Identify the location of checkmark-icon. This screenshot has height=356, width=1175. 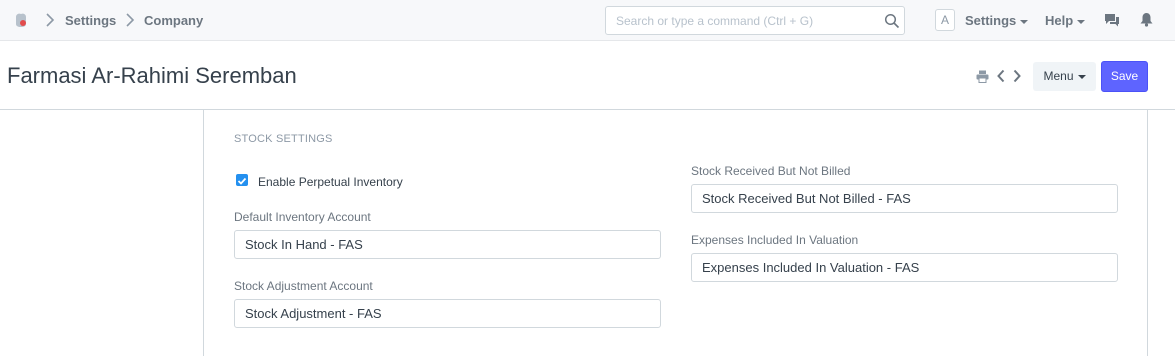
(242, 181).